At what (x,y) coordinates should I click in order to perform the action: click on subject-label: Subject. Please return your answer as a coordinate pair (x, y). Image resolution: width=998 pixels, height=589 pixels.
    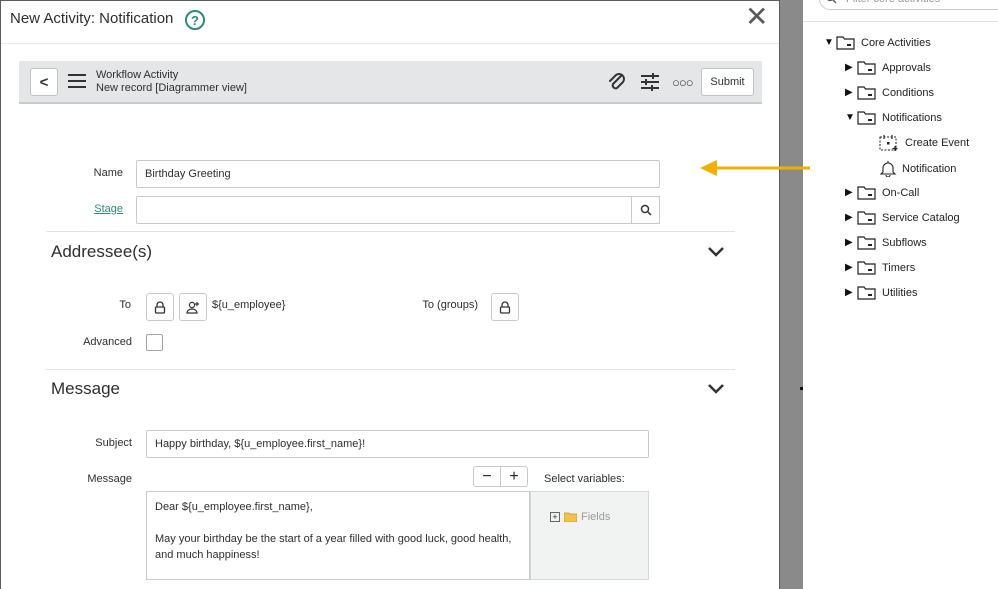
    Looking at the image, I should click on (113, 443).